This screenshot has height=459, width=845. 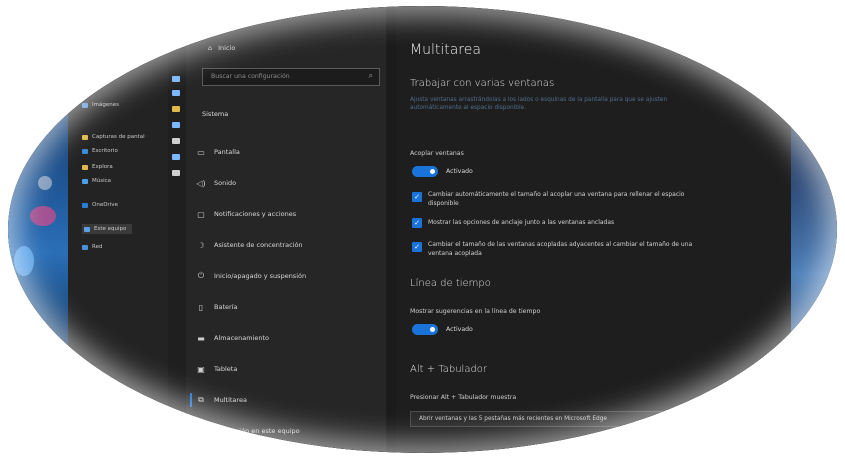 I want to click on pictures-icon, so click(x=85, y=105).